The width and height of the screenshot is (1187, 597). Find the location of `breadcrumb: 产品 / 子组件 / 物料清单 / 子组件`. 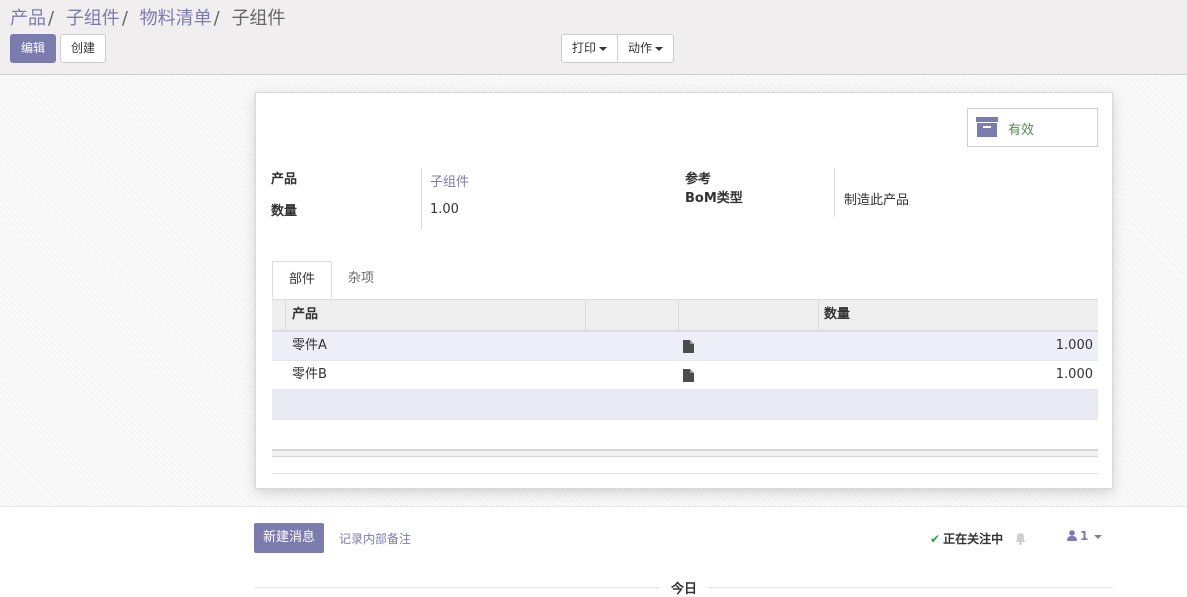

breadcrumb: 产品 / 子组件 / 物料清单 / 子组件 is located at coordinates (147, 17).